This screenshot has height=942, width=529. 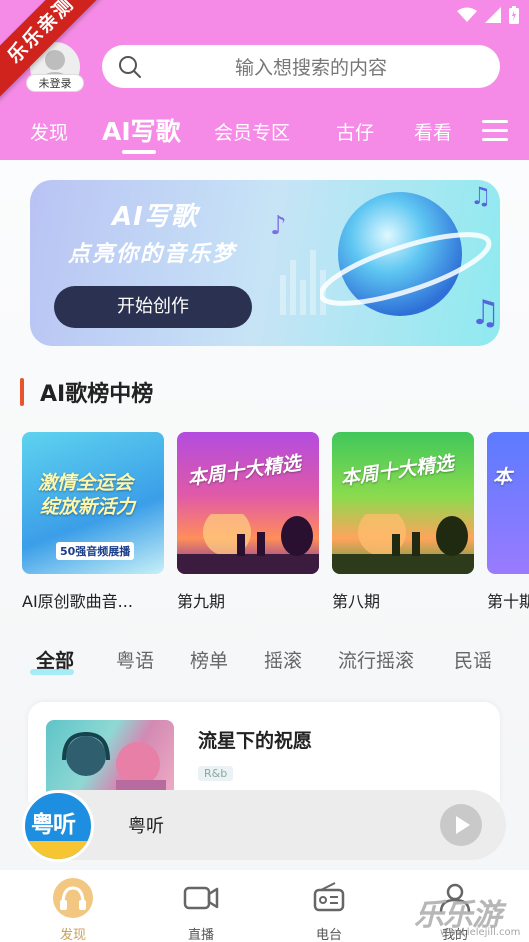 I want to click on genre-tab-cantonese: 粤语, so click(x=135, y=659).